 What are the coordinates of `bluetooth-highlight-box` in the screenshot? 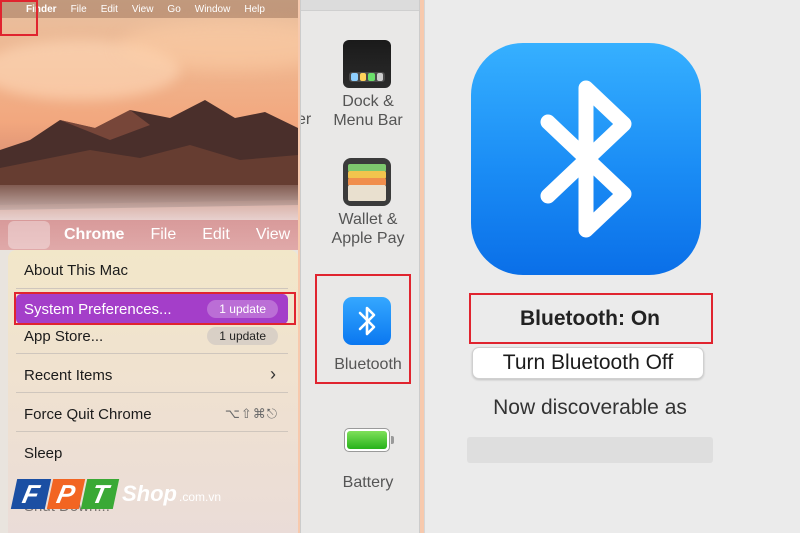 It's located at (363, 329).